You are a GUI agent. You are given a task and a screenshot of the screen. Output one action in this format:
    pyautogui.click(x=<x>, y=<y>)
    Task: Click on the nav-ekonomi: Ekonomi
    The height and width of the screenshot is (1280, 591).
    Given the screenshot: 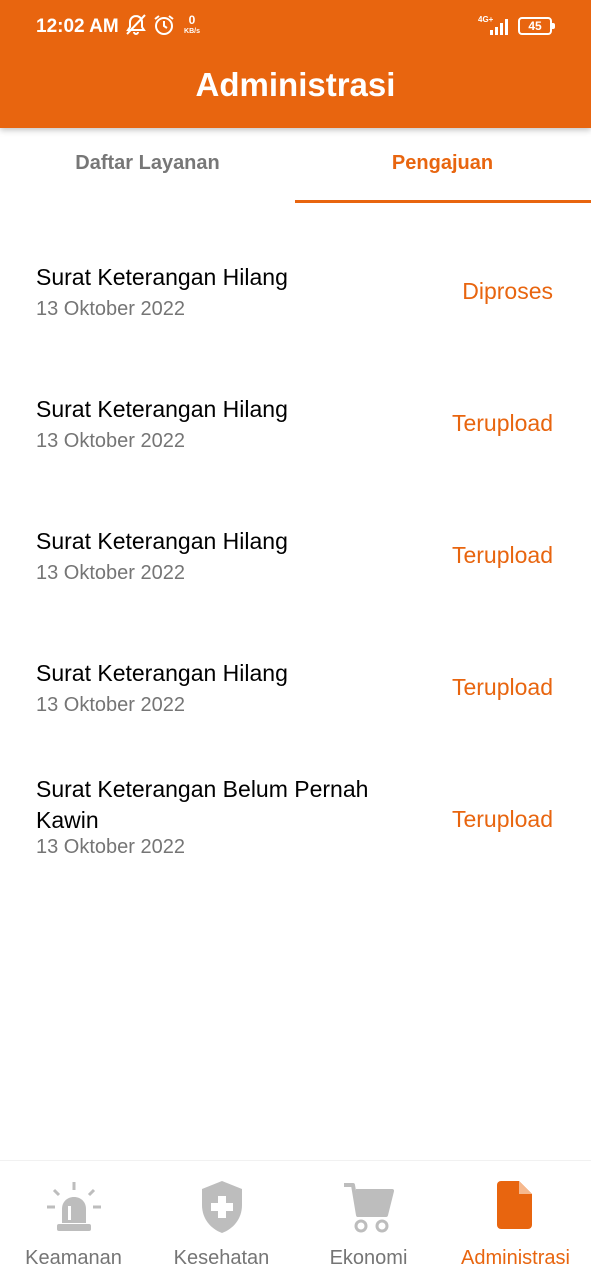 What is the action you would take?
    pyautogui.click(x=368, y=1220)
    